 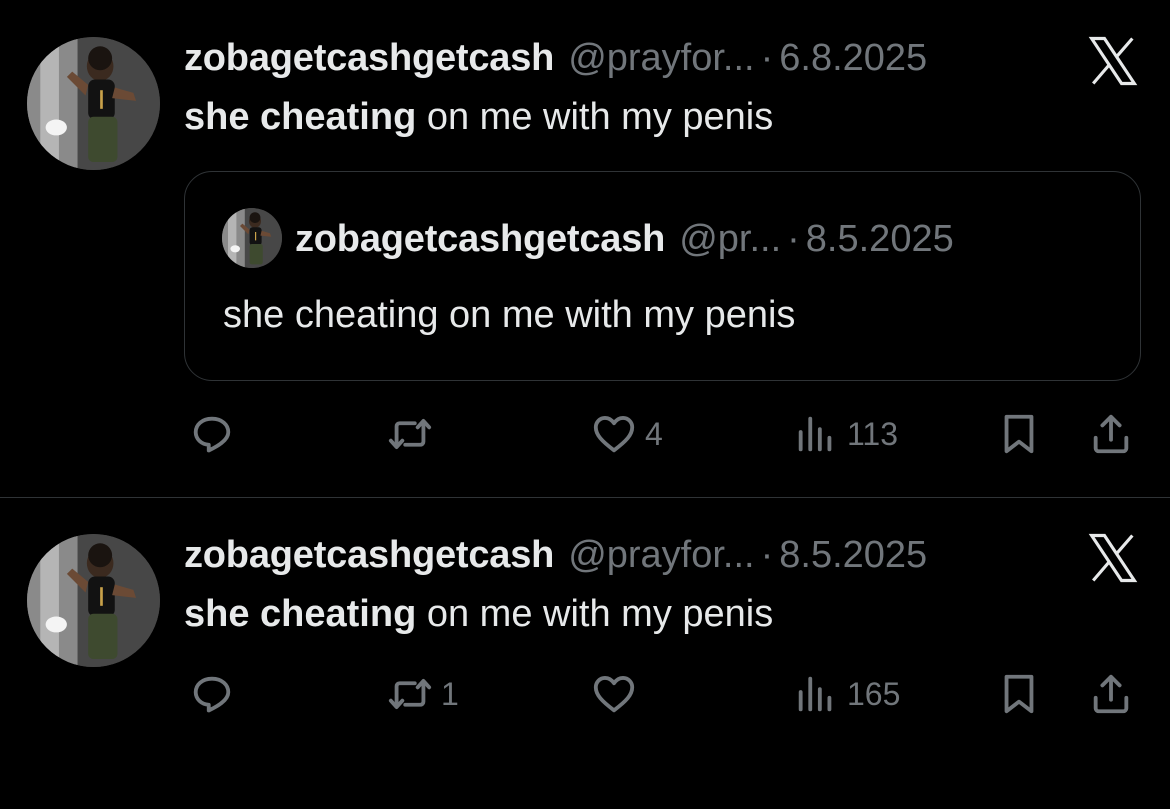 I want to click on action-bar: 1 165, so click(x=585, y=694).